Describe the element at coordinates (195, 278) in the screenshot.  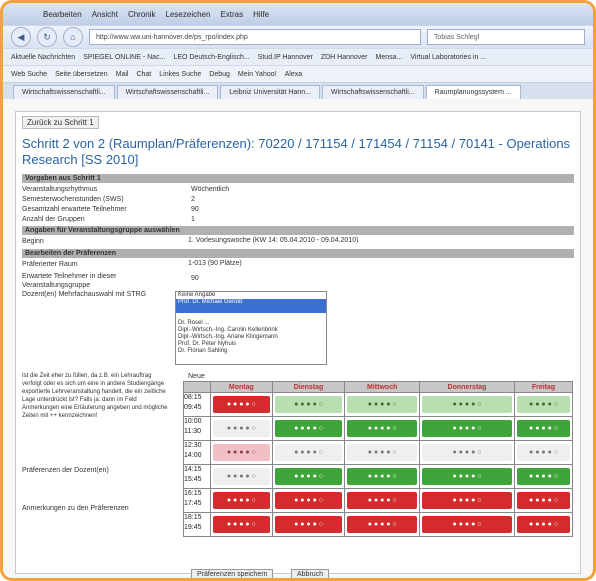
I see `participants-input: 90` at that location.